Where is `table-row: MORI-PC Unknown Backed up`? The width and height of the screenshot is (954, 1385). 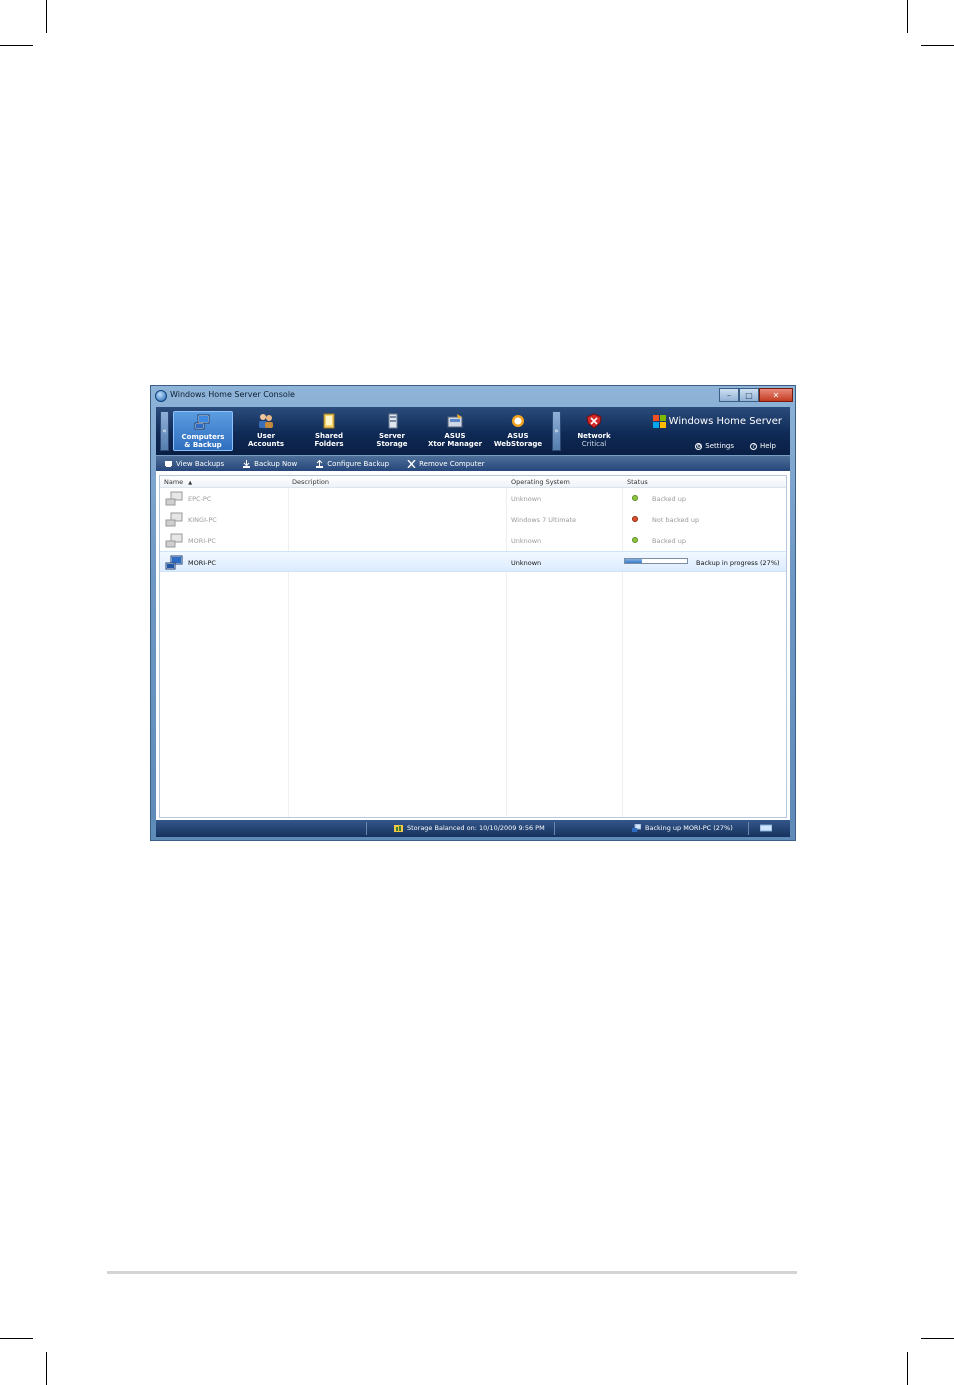 table-row: MORI-PC Unknown Backed up is located at coordinates (473, 540).